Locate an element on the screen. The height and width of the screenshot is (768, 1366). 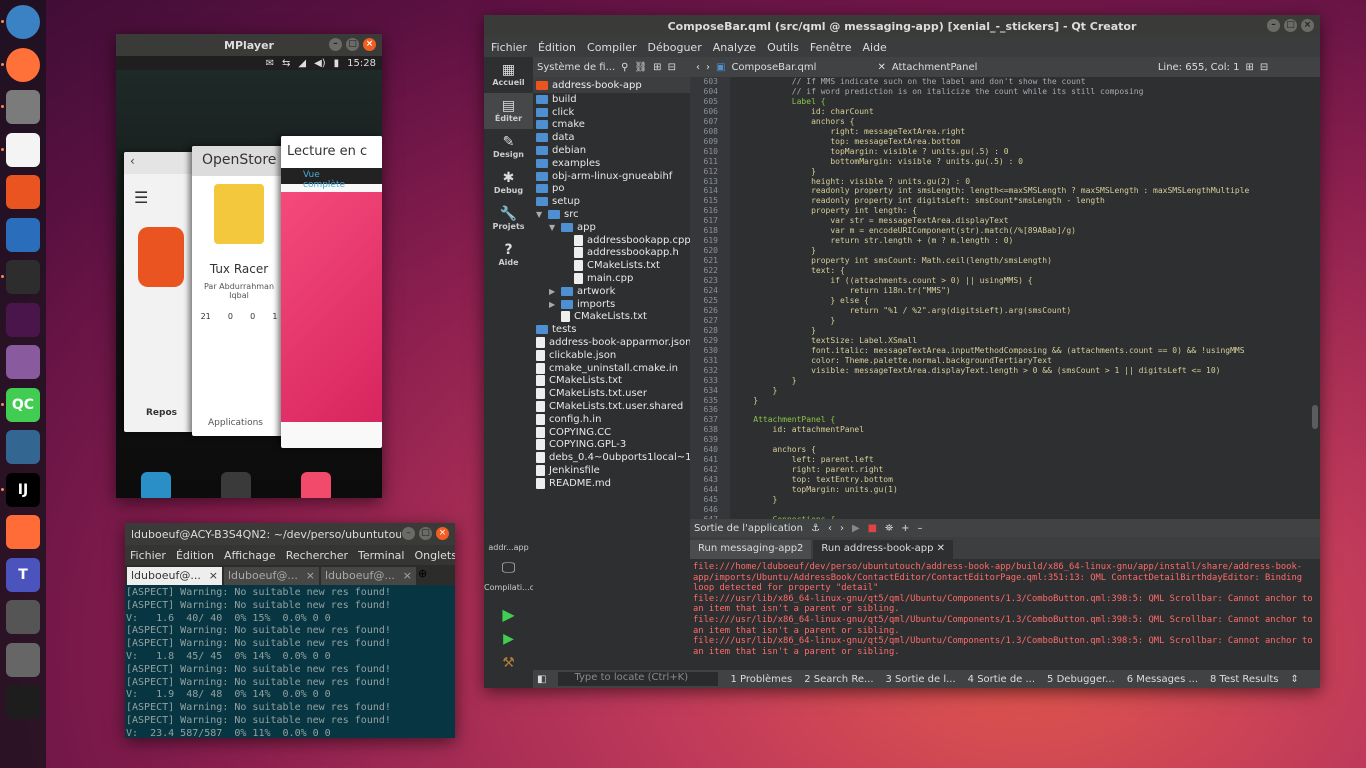
next-icon: › is located at coordinates (842, 528).